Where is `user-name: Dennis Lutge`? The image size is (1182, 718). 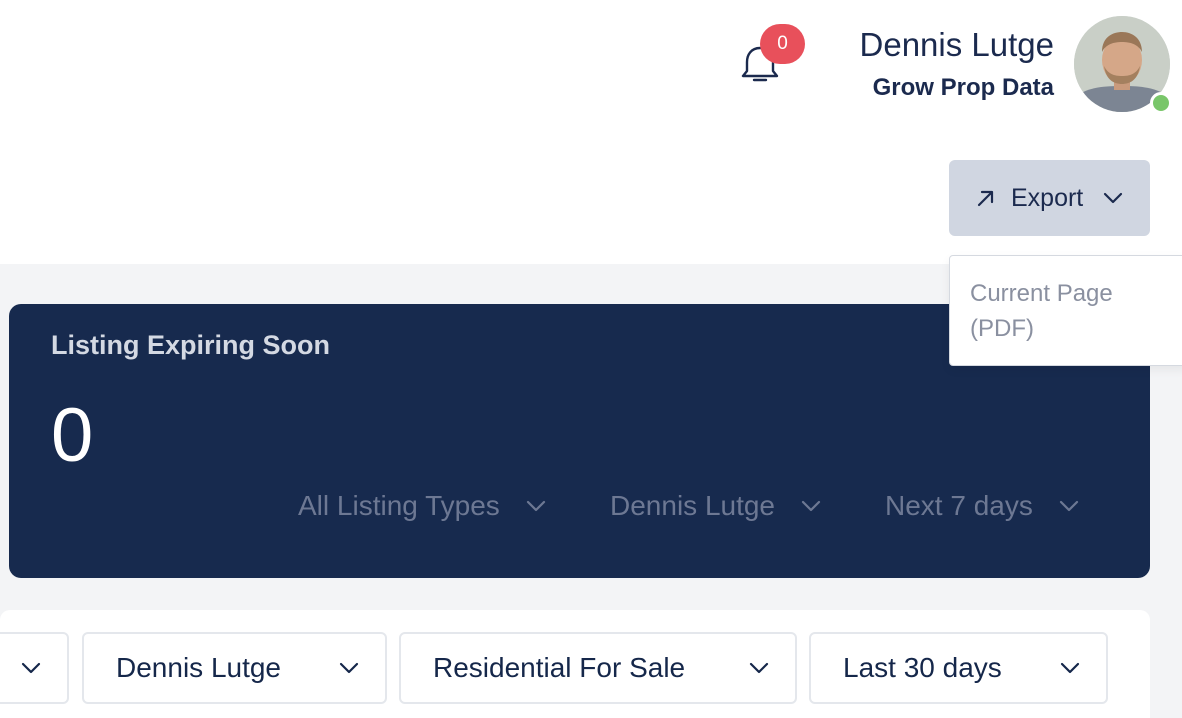
user-name: Dennis Lutge is located at coordinates (956, 44).